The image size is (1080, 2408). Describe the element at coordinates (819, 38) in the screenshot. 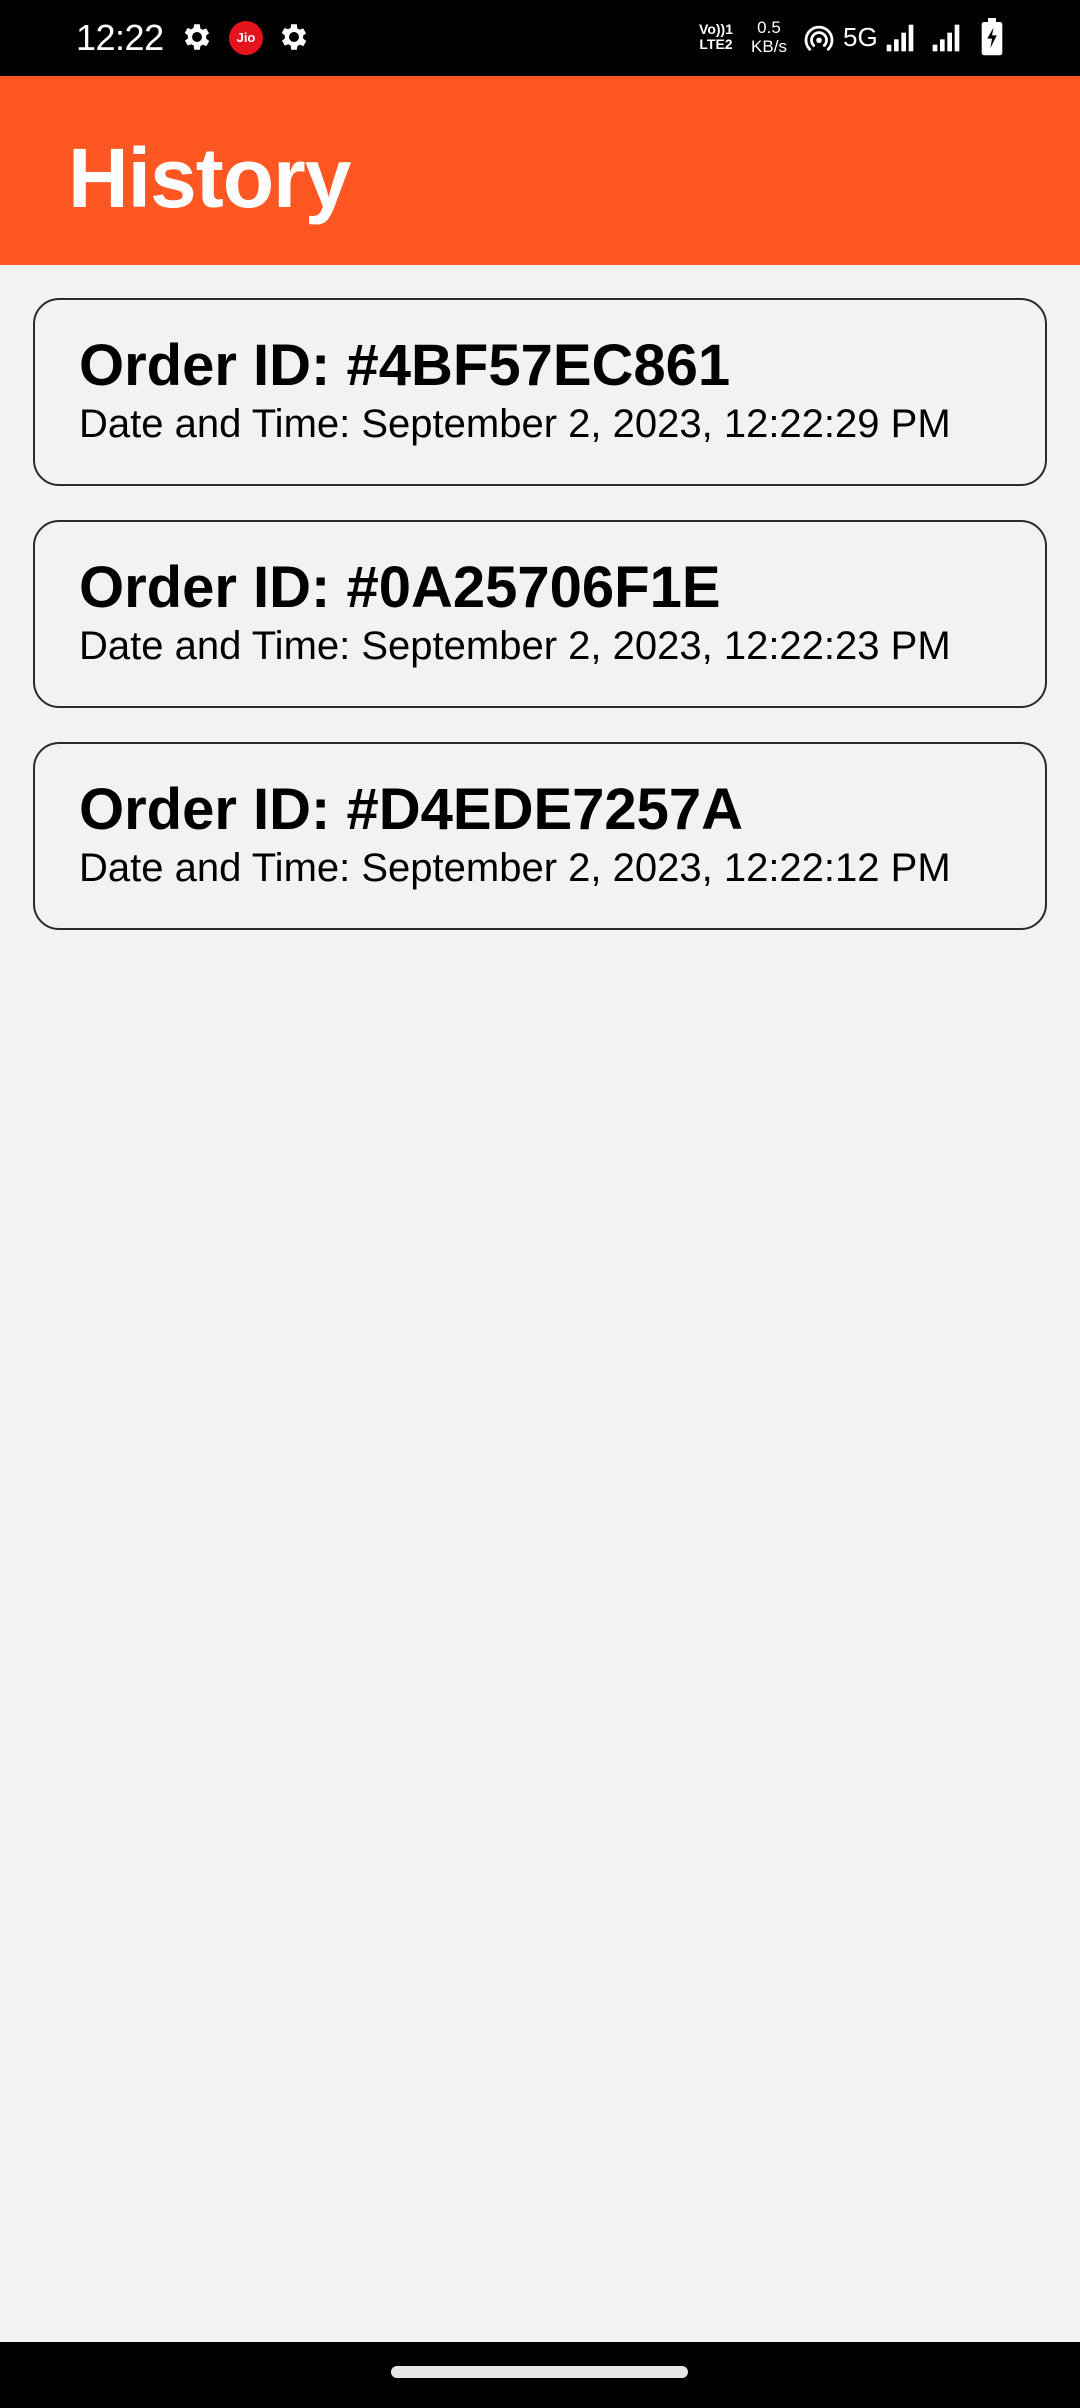

I see `hotspot-icon` at that location.